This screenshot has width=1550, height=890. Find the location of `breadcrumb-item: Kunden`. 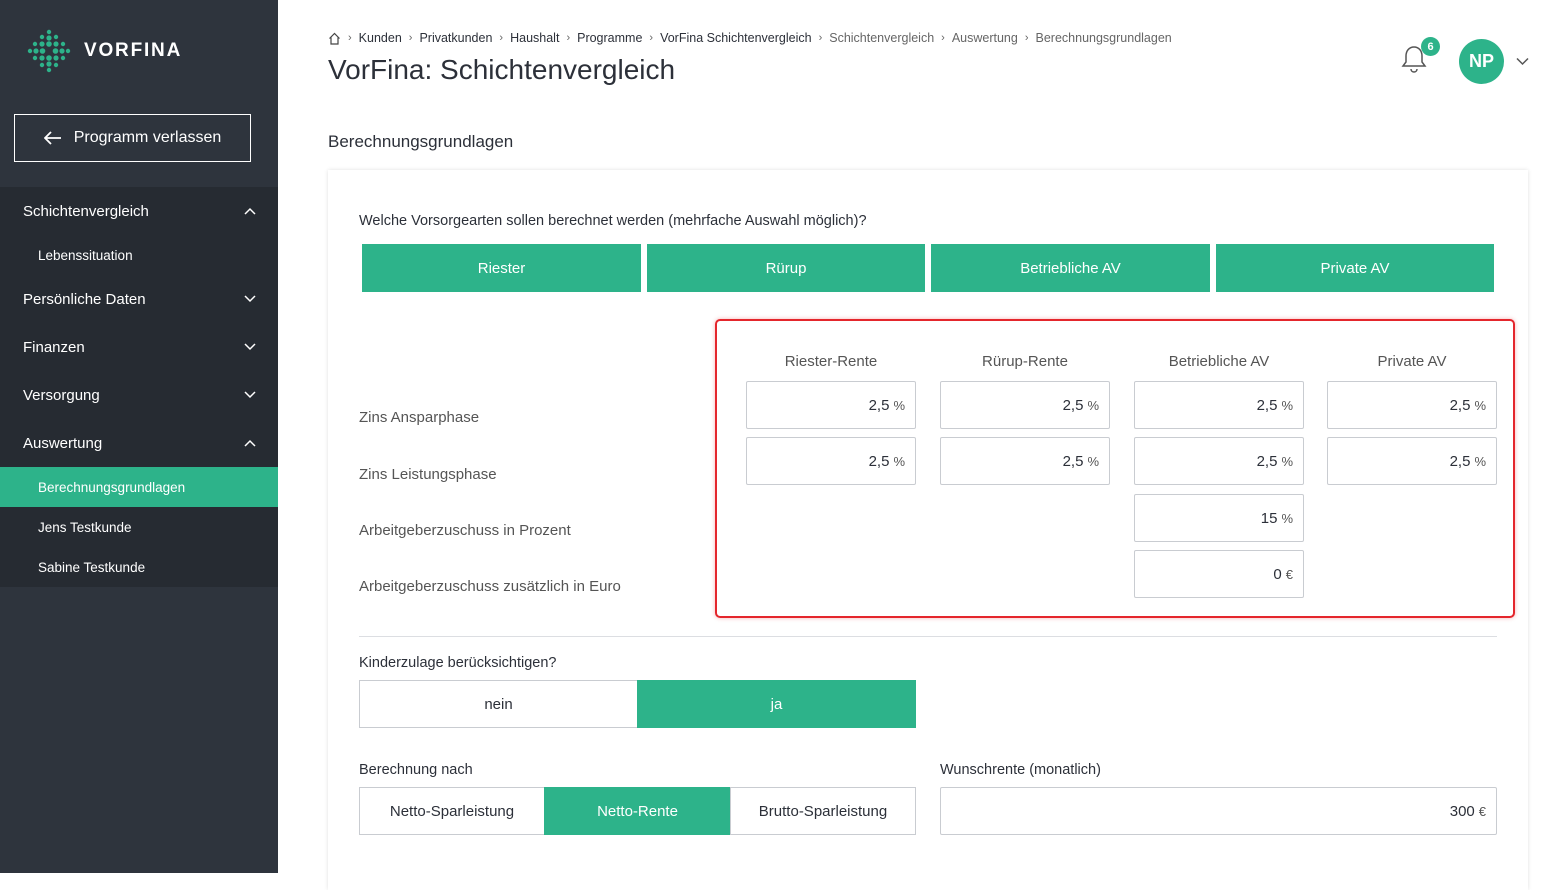

breadcrumb-item: Kunden is located at coordinates (380, 38).